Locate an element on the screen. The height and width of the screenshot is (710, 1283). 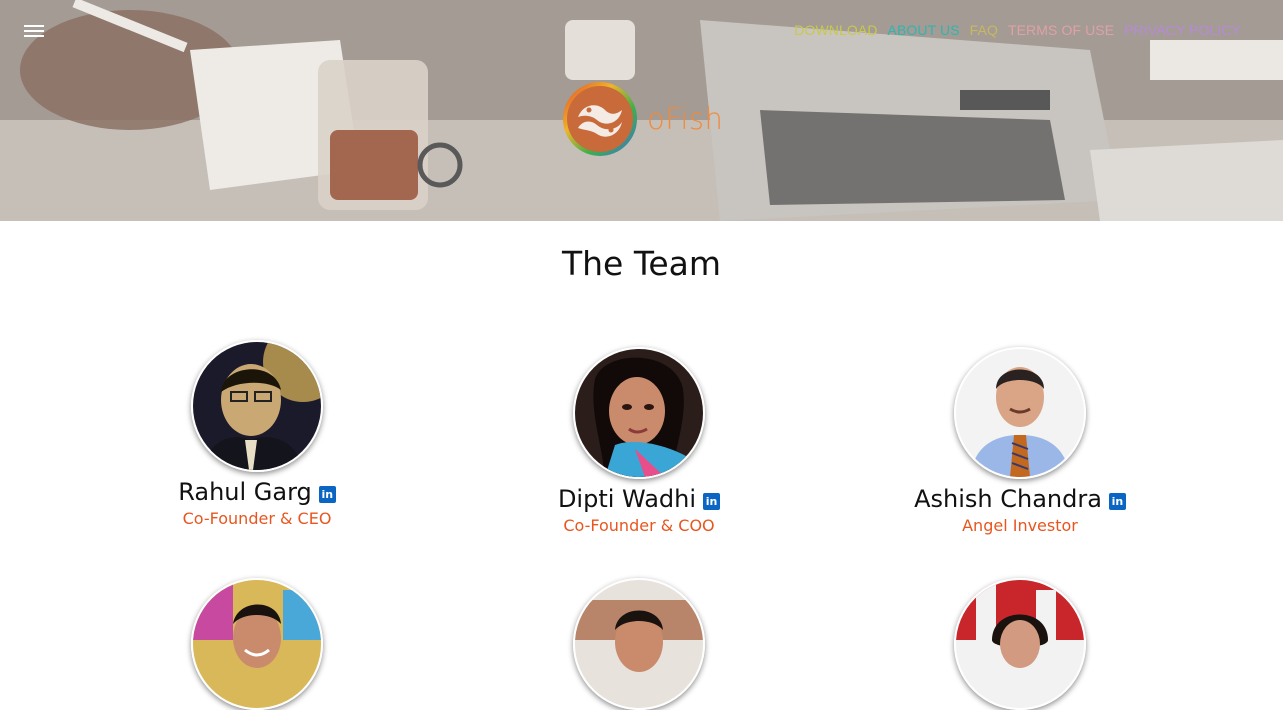
member-name: Dipti Wadhi is located at coordinates (627, 499).